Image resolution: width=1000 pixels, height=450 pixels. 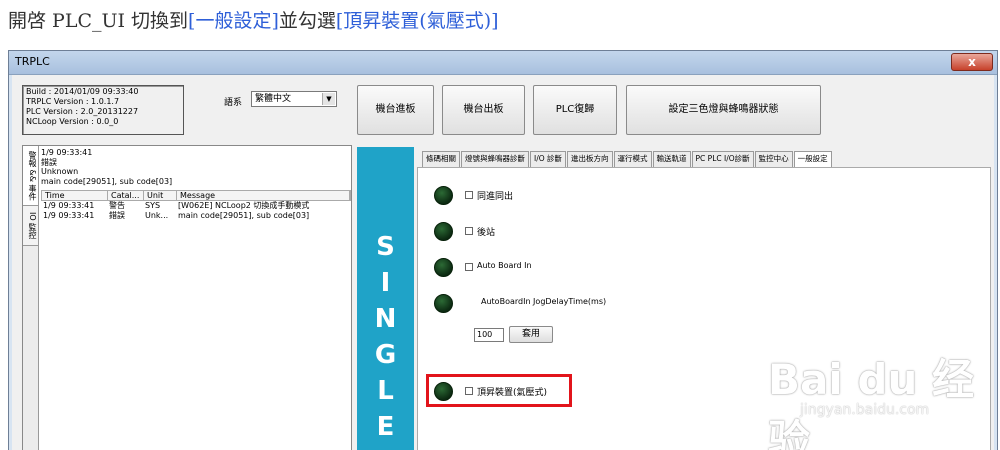 I want to click on plc-version-text: PLC Version : 2.0_20131227, so click(x=82, y=111).